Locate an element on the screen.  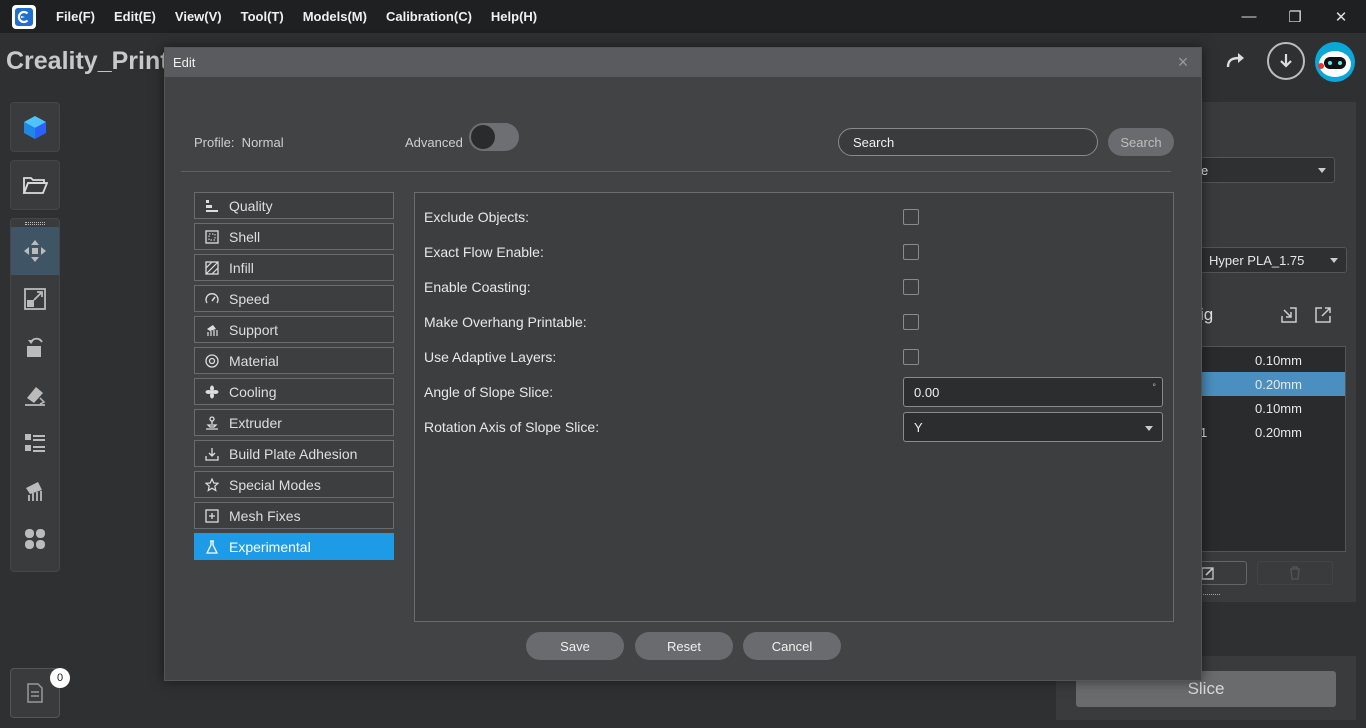
add-model-icon is located at coordinates (35, 127).